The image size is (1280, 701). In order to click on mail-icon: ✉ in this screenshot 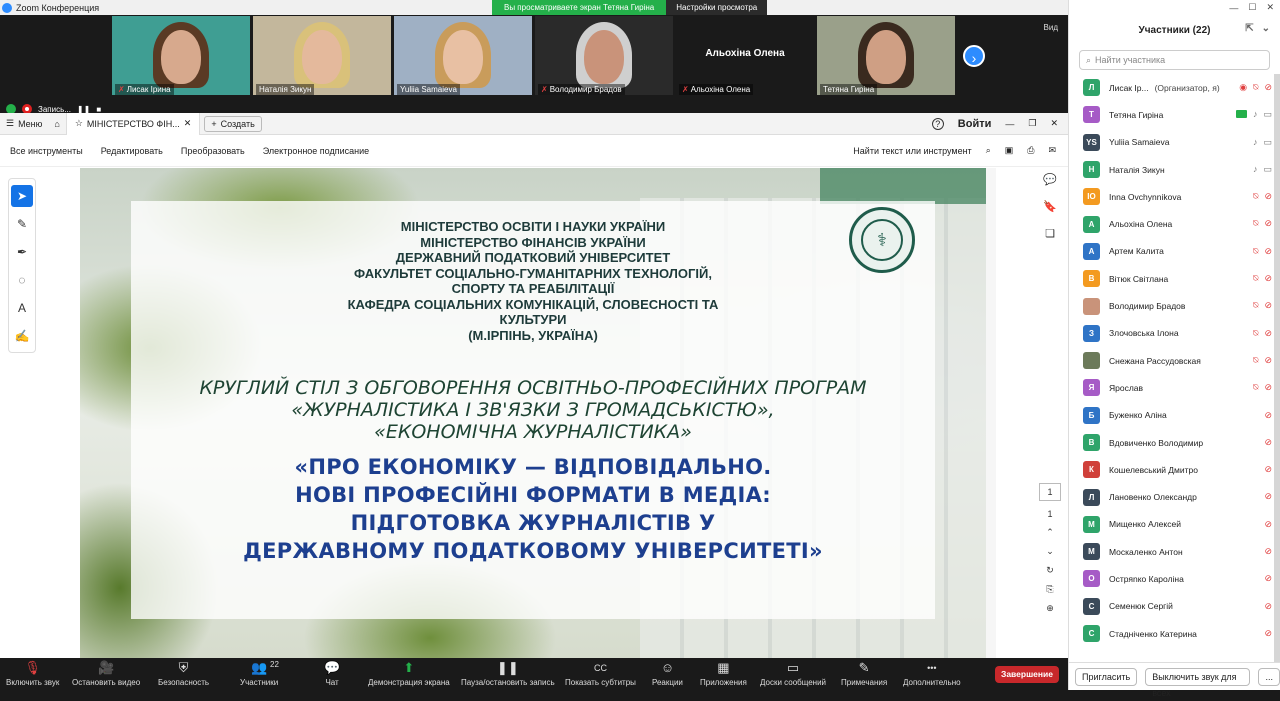, I will do `click(1052, 150)`.